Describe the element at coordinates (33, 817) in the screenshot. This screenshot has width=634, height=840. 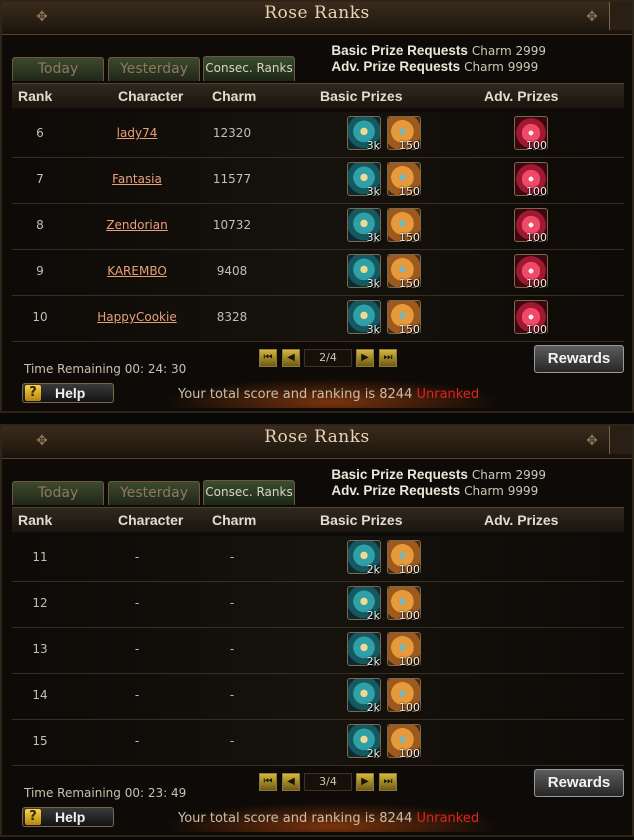
I see `question-icon: ?` at that location.